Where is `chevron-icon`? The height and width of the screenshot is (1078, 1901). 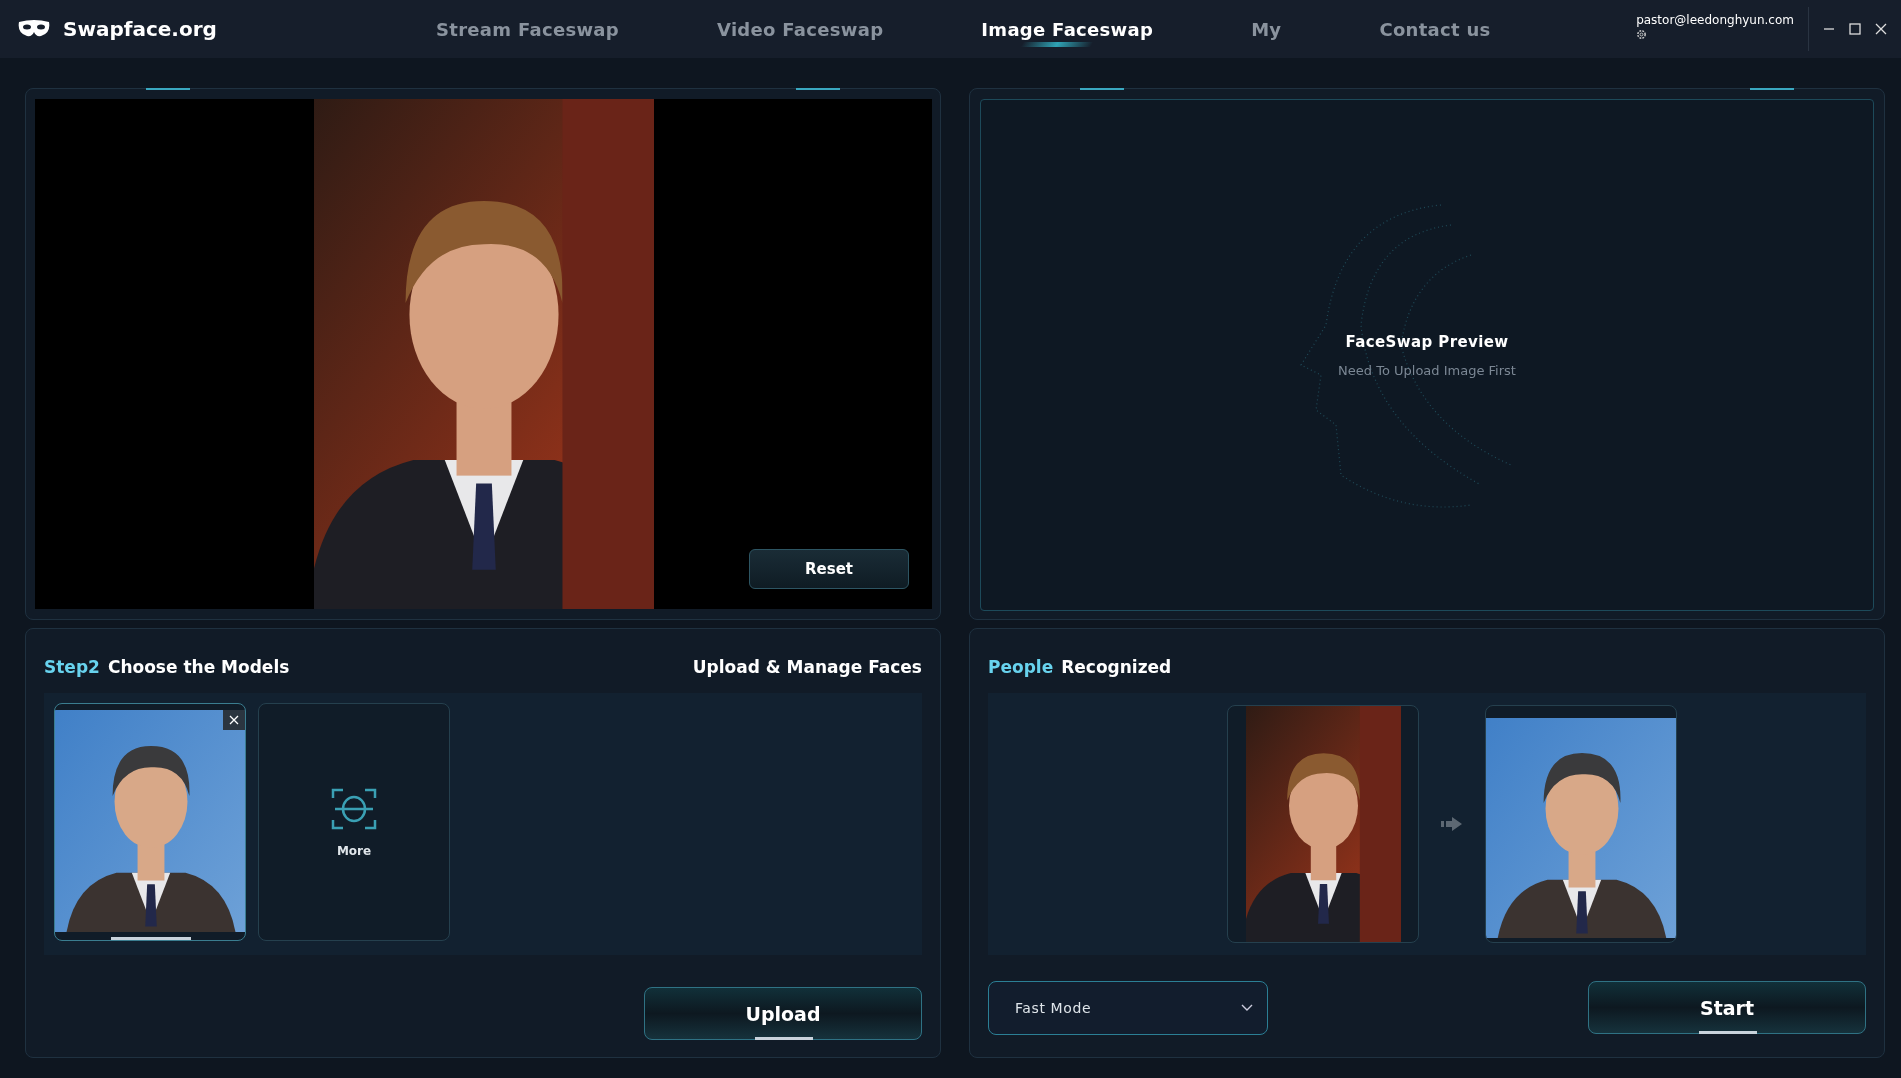 chevron-icon is located at coordinates (1247, 1008).